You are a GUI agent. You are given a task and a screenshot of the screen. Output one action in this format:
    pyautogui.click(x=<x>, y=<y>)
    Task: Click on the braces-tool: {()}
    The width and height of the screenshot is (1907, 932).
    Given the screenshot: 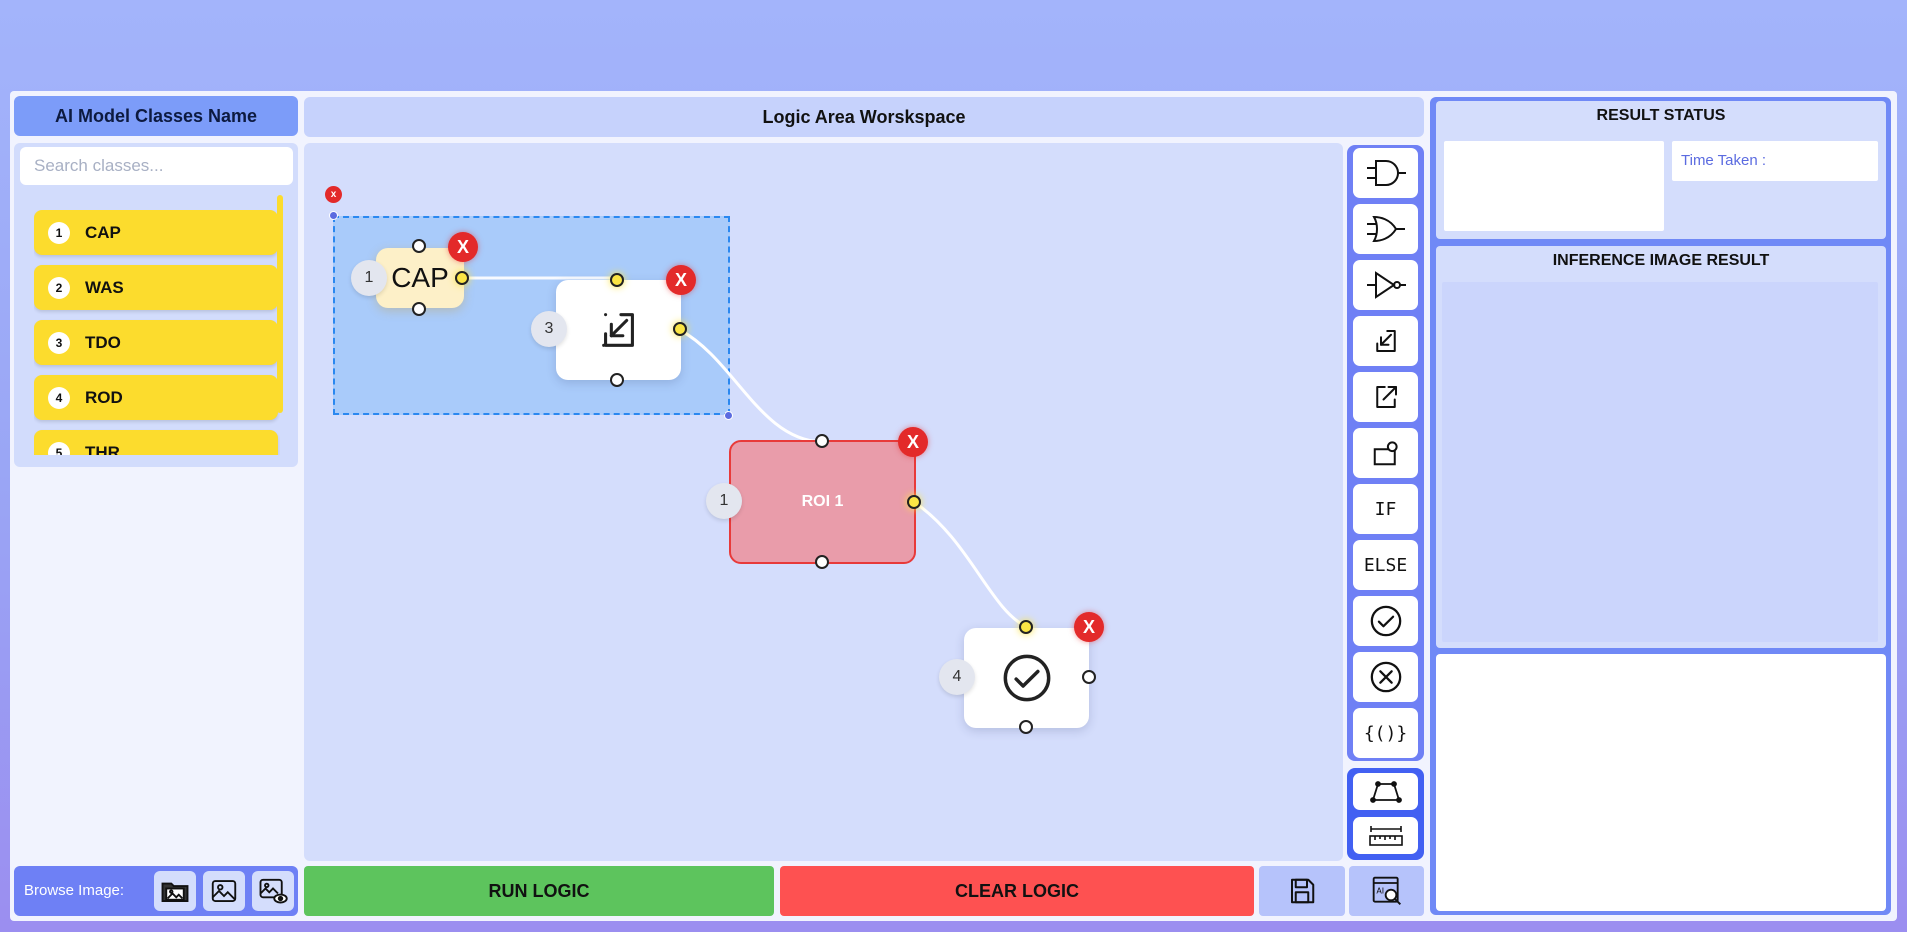 What is the action you would take?
    pyautogui.click(x=1385, y=733)
    